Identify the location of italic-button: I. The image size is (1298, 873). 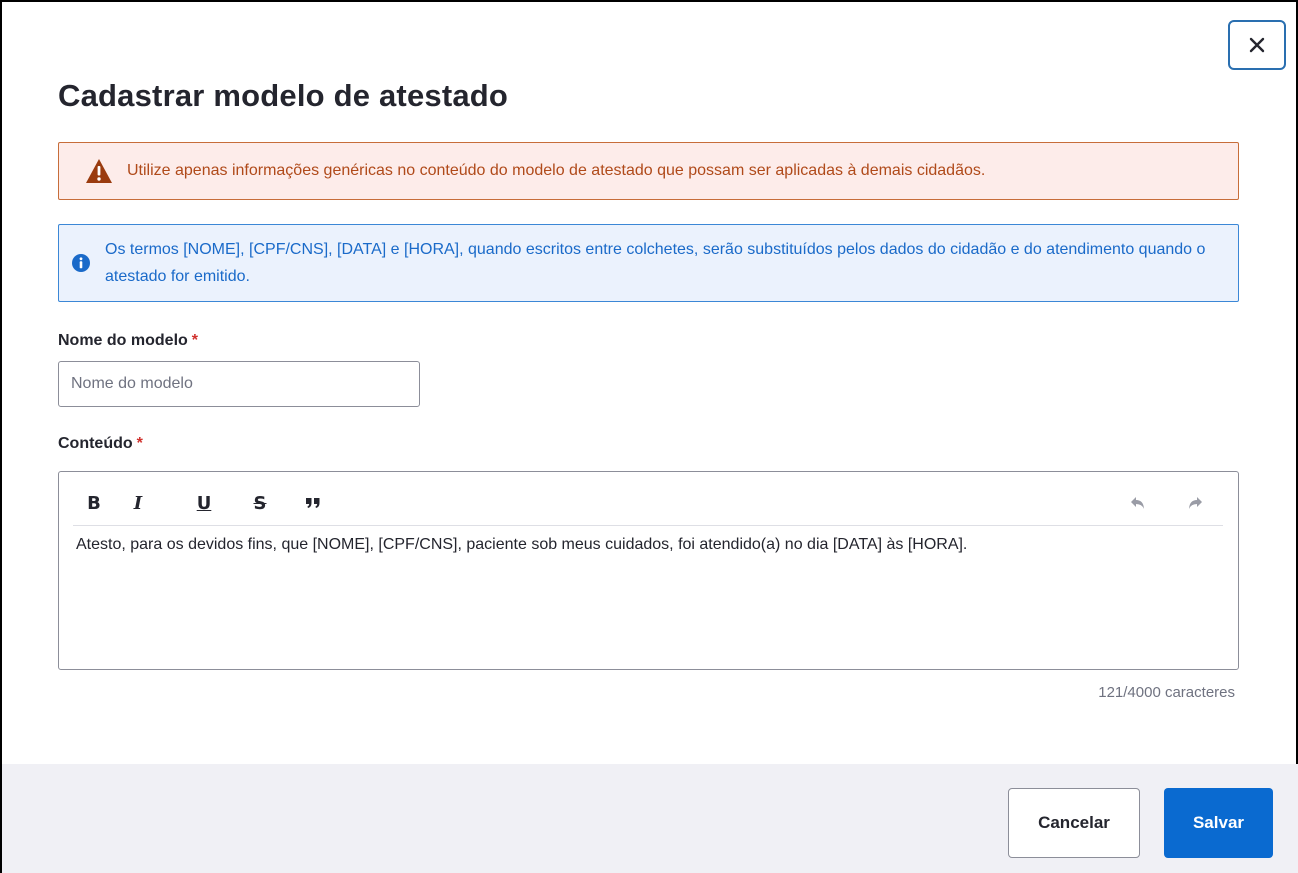
(138, 503).